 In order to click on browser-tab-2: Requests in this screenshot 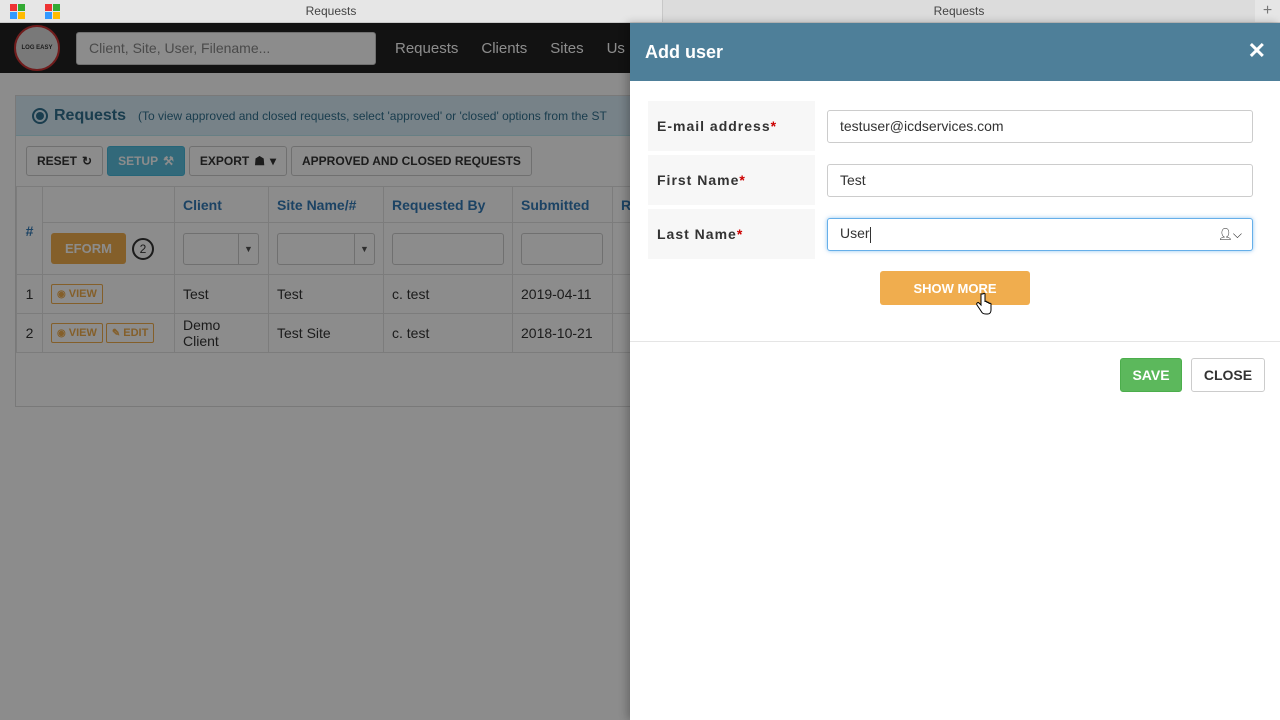, I will do `click(959, 11)`.